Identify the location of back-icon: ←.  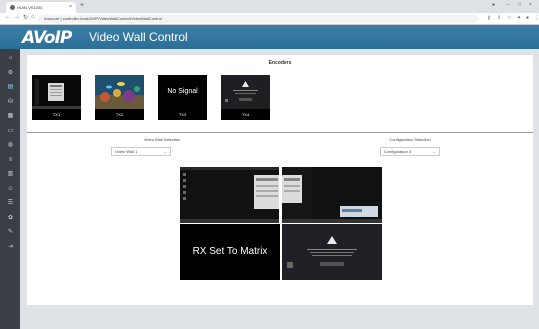
(8, 17).